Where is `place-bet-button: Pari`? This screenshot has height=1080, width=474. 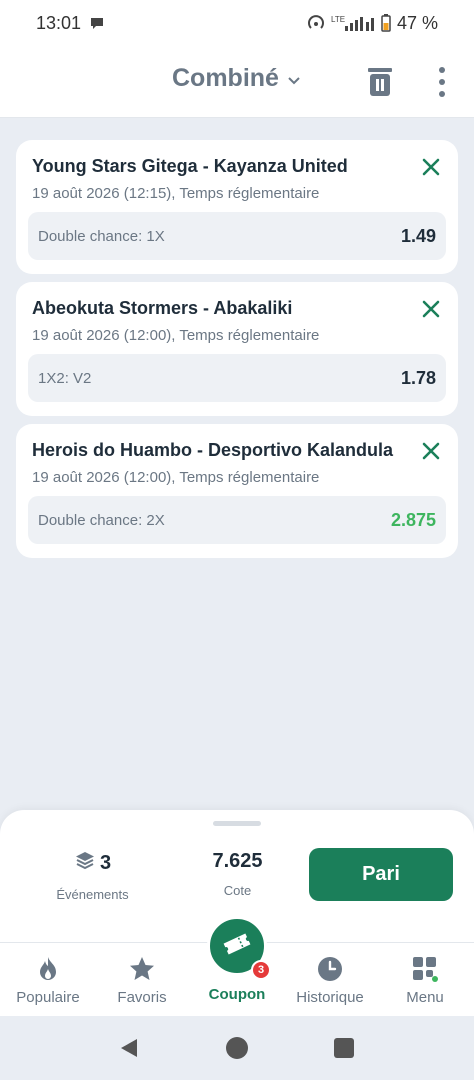
place-bet-button: Pari is located at coordinates (381, 874).